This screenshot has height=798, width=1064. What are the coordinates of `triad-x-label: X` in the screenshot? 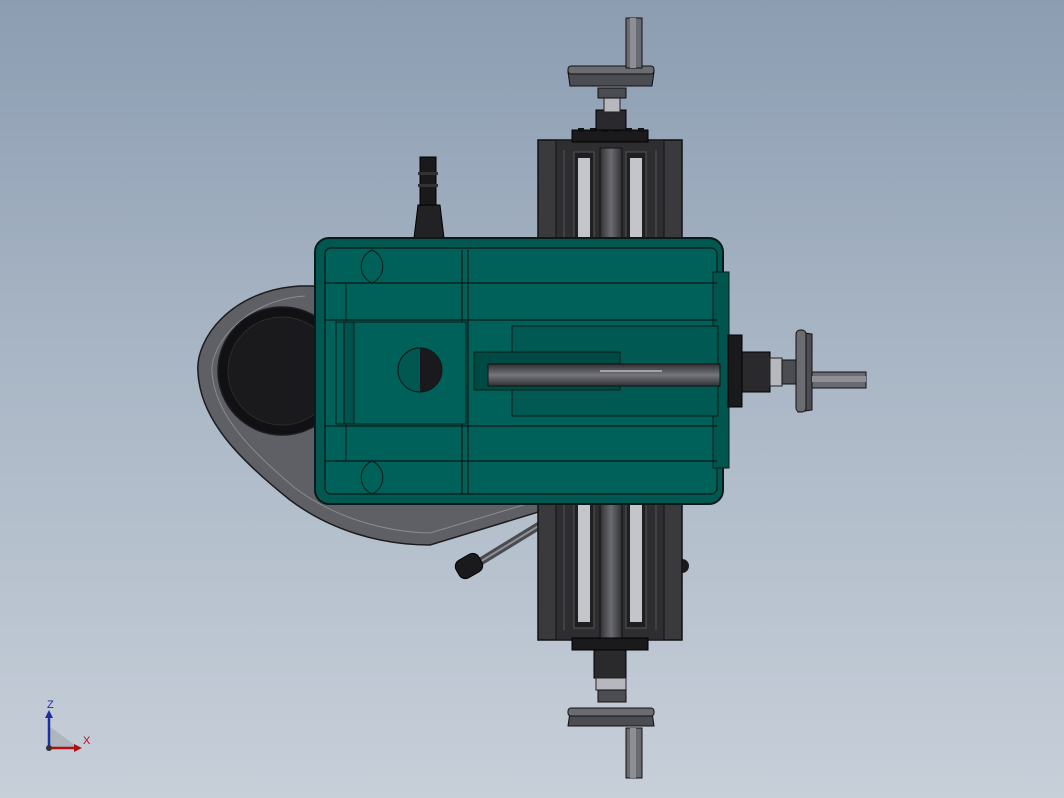 It's located at (87, 741).